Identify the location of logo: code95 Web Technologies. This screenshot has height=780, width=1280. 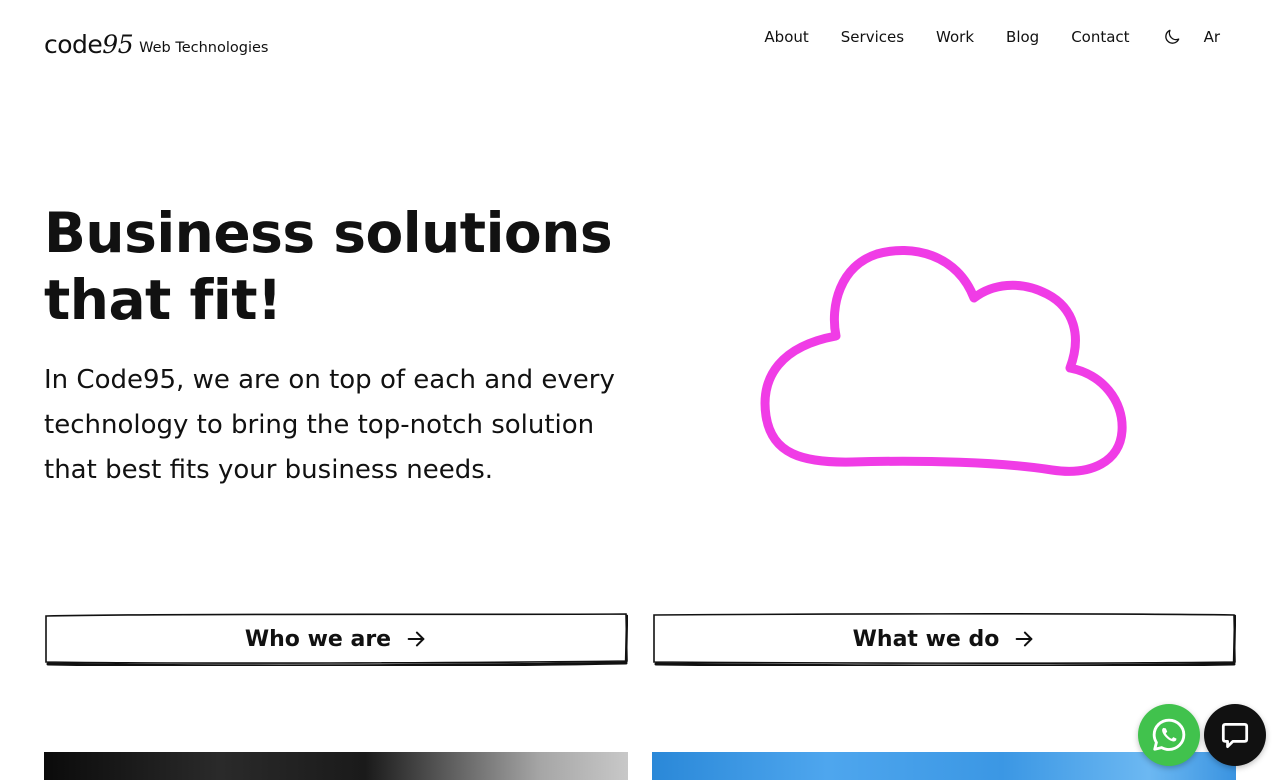
(156, 45).